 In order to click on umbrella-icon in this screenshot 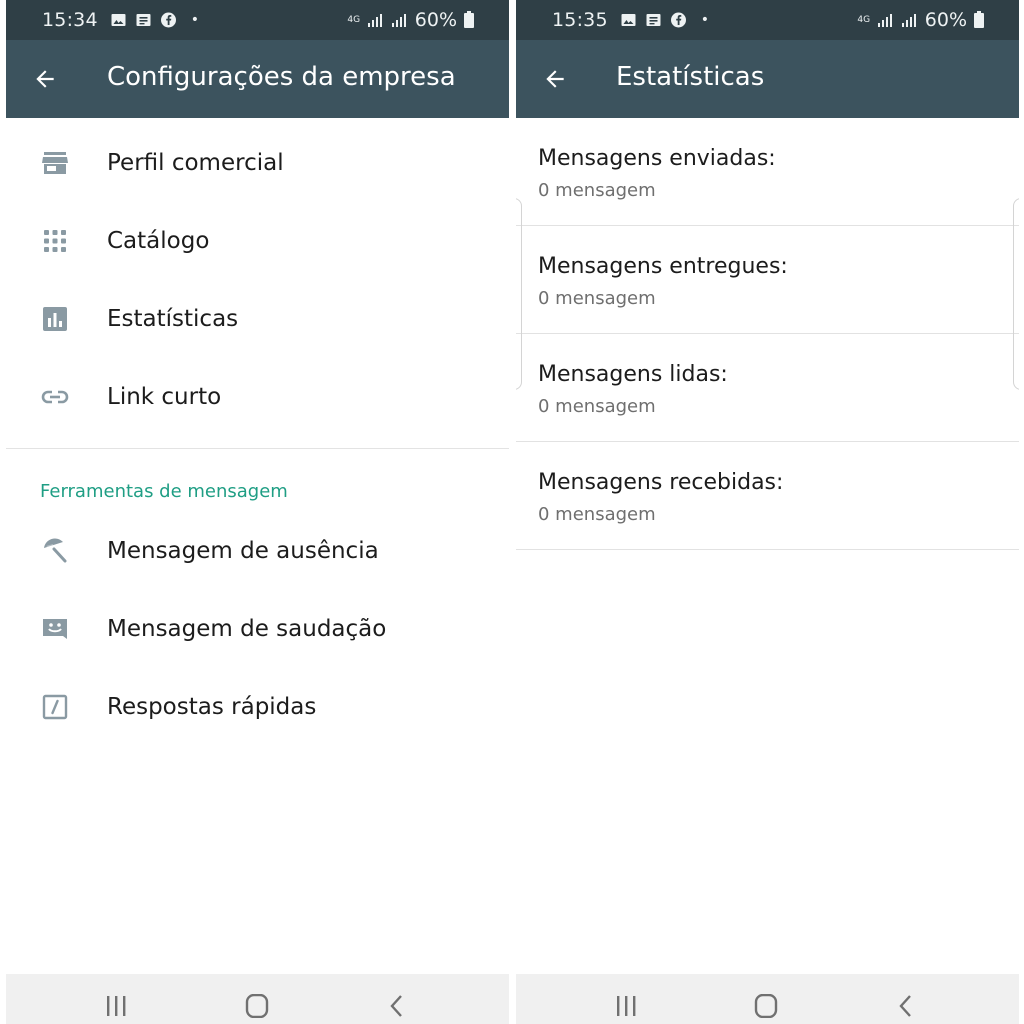, I will do `click(55, 551)`.